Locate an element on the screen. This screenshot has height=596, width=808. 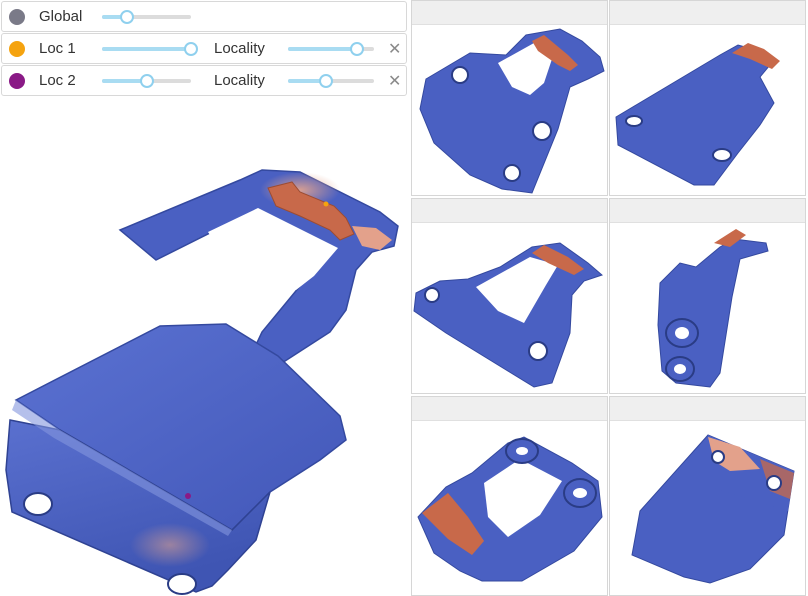
global-slider is located at coordinates (146, 17).